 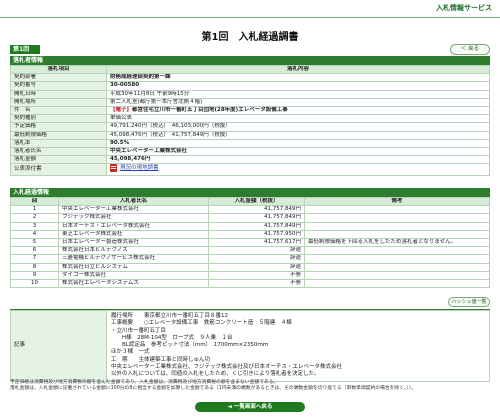 What do you see at coordinates (298, 119) in the screenshot?
I see `row-value: 単価公表` at bounding box center [298, 119].